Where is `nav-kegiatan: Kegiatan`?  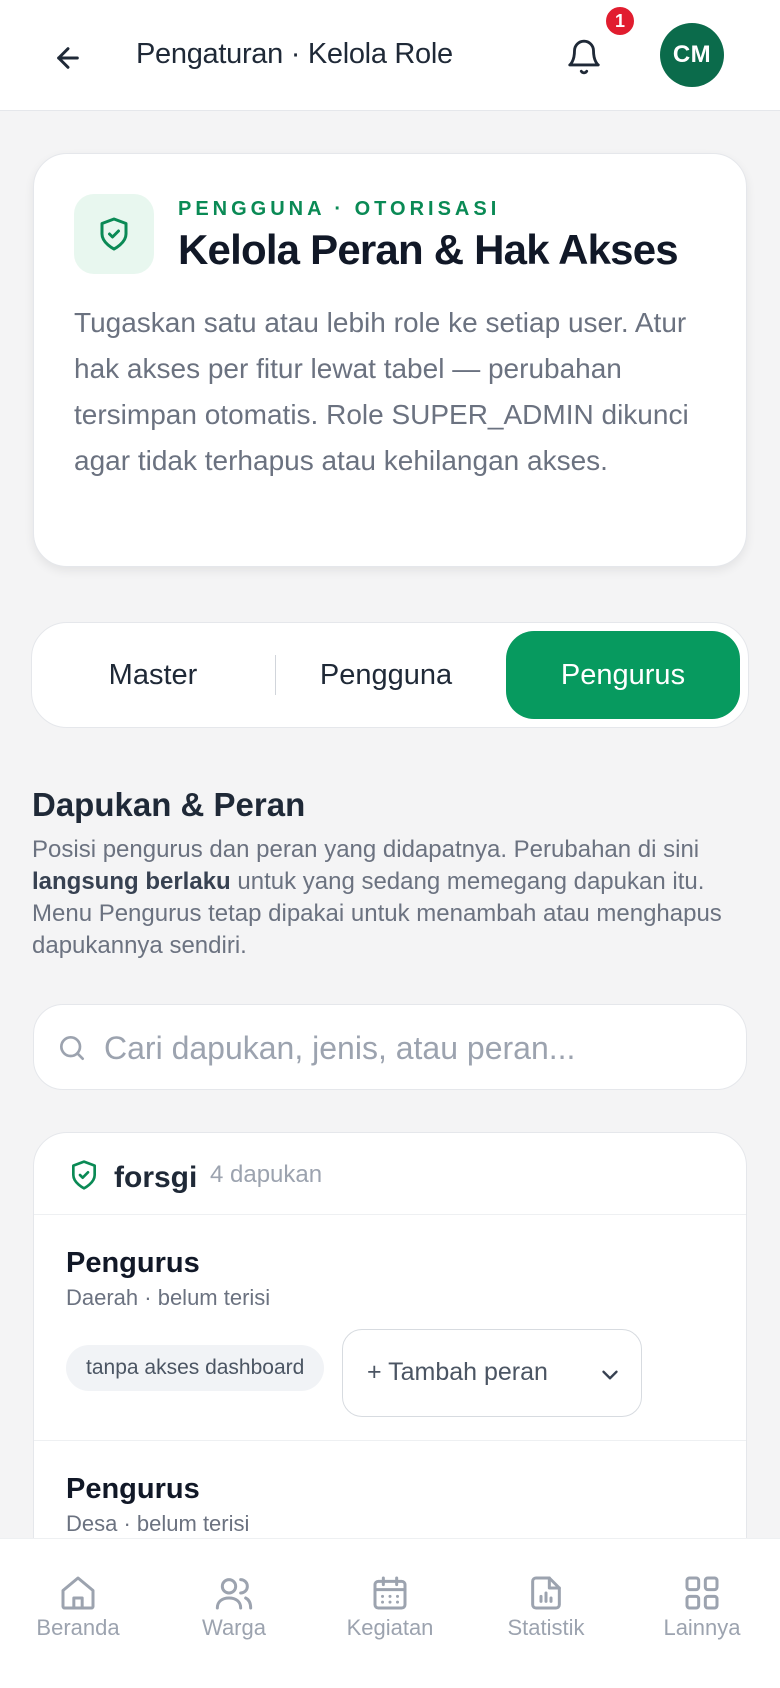
nav-kegiatan: Kegiatan is located at coordinates (390, 1613).